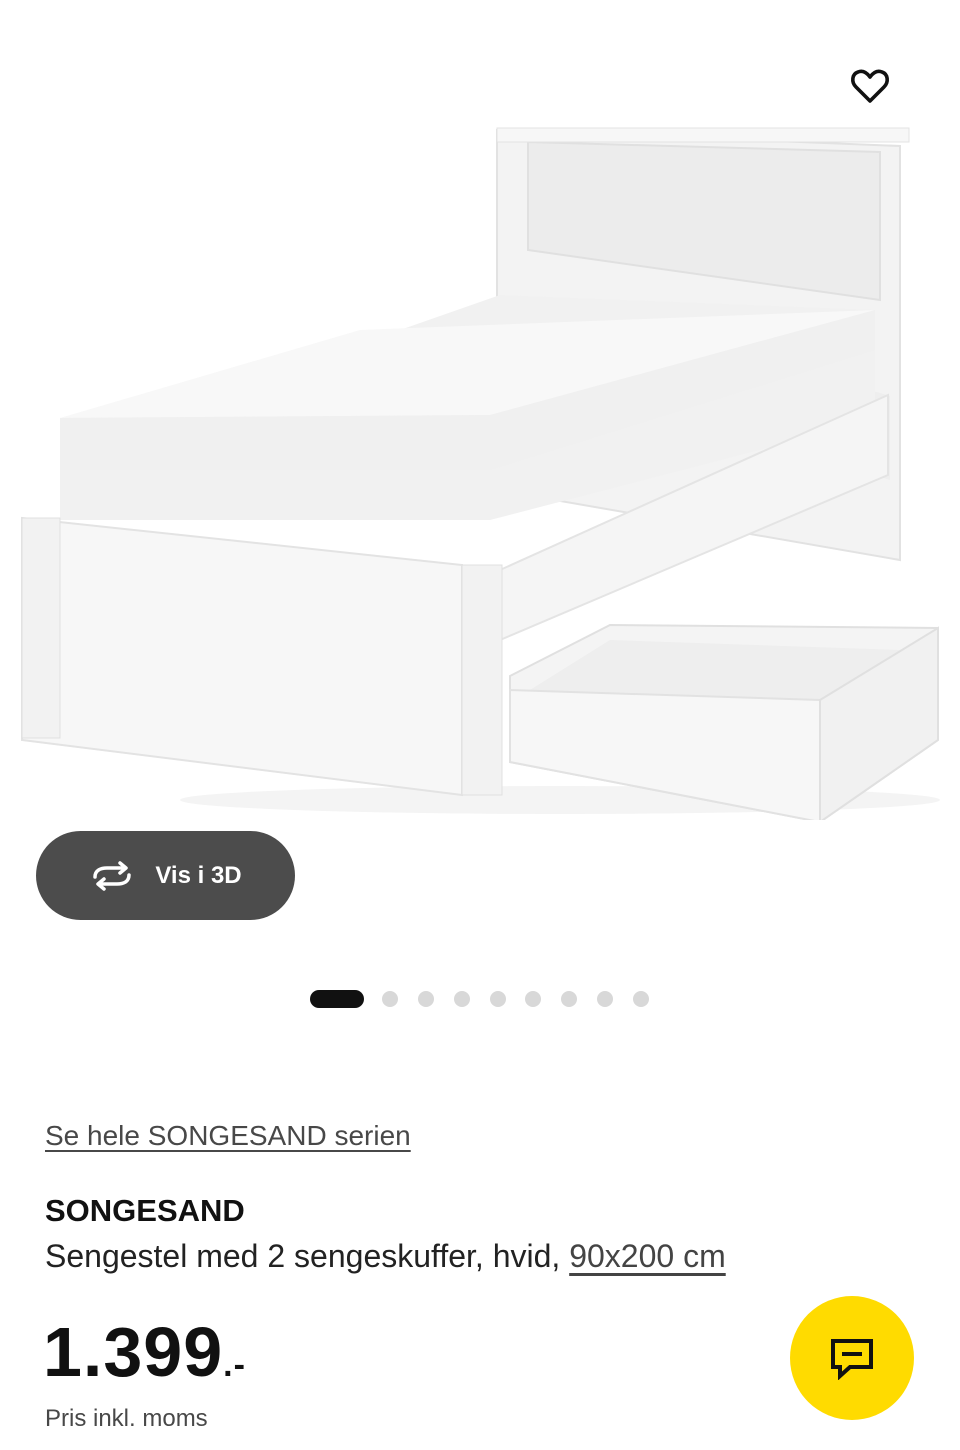 This screenshot has width=960, height=1450. Describe the element at coordinates (145, 1210) in the screenshot. I see `product-name: SONGESAND` at that location.